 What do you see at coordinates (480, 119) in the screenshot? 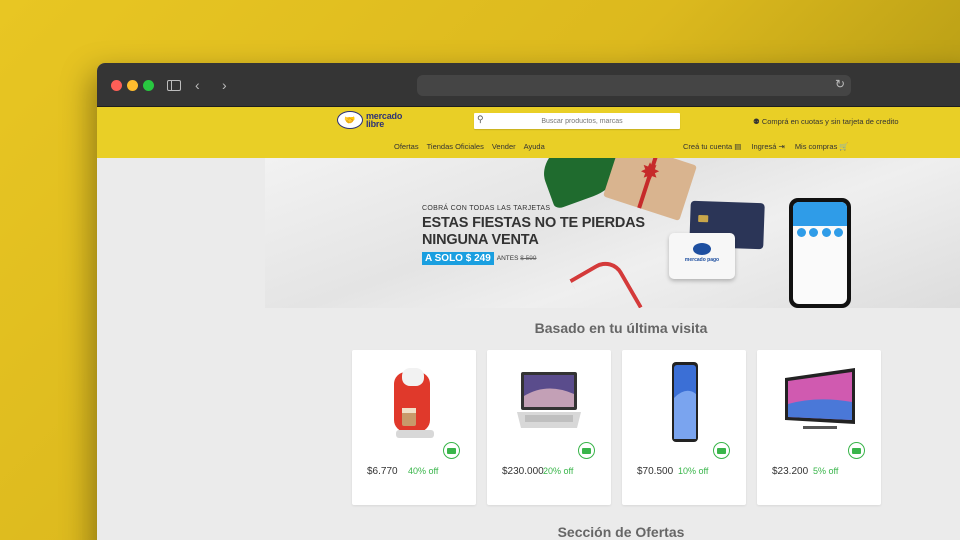
I see `search-icon: ⚲` at bounding box center [480, 119].